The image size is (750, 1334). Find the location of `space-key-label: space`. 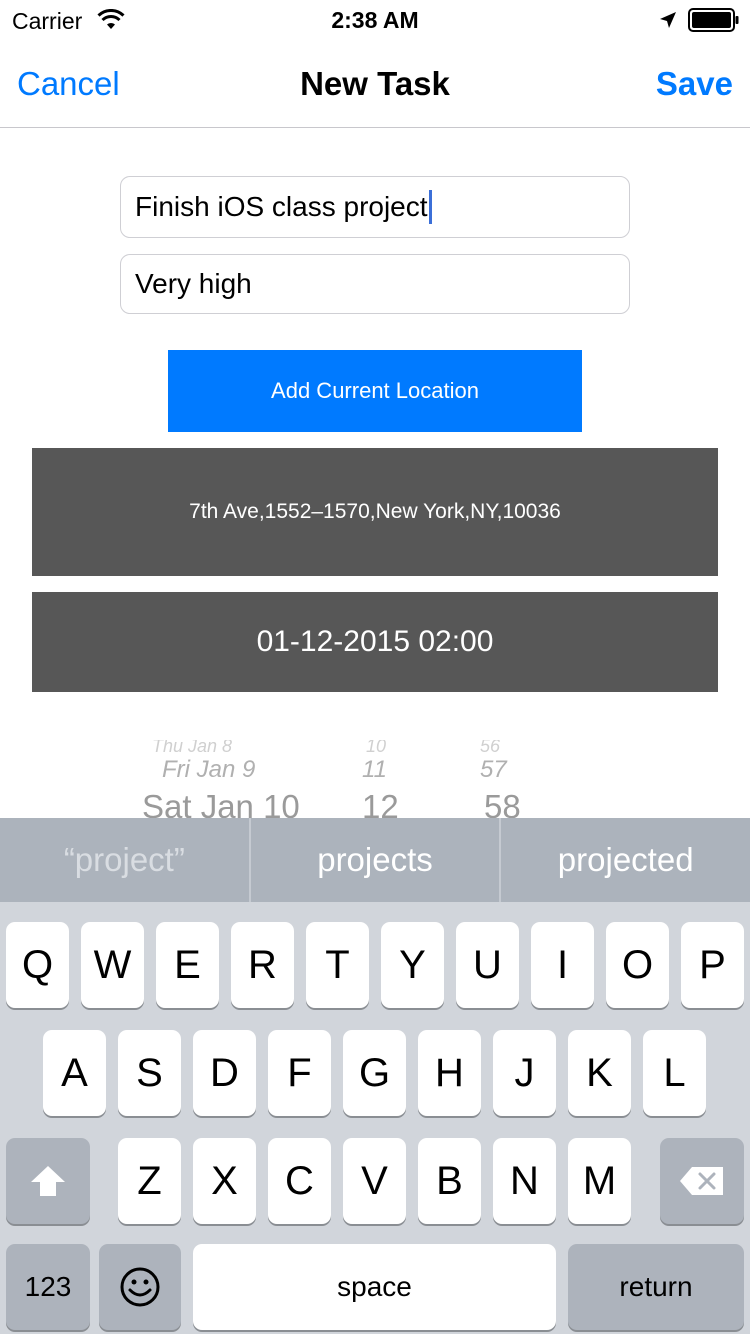

space-key-label: space is located at coordinates (374, 1286).